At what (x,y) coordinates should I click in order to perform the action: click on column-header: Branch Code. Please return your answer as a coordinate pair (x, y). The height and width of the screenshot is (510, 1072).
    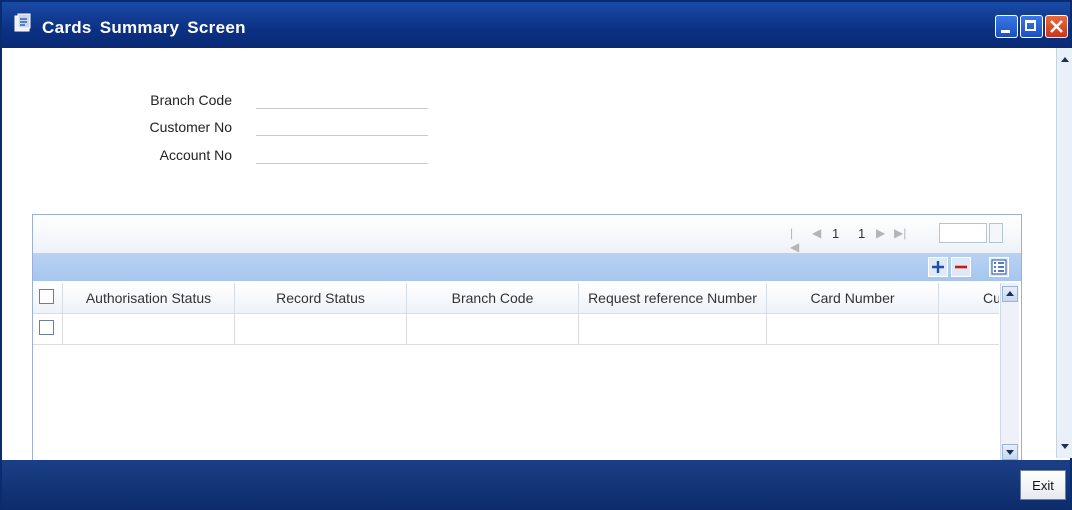
    Looking at the image, I should click on (493, 298).